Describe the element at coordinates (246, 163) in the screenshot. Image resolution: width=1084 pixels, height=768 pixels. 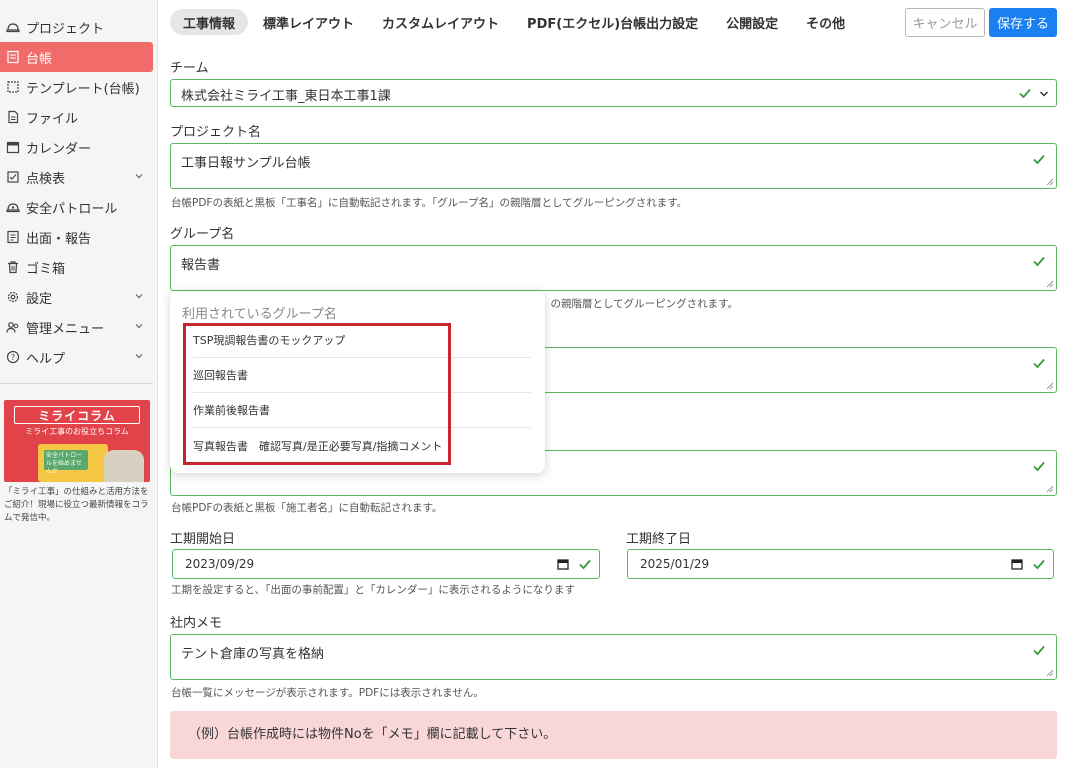
I see `project-name-value: 工事日報サンプル台帳` at that location.